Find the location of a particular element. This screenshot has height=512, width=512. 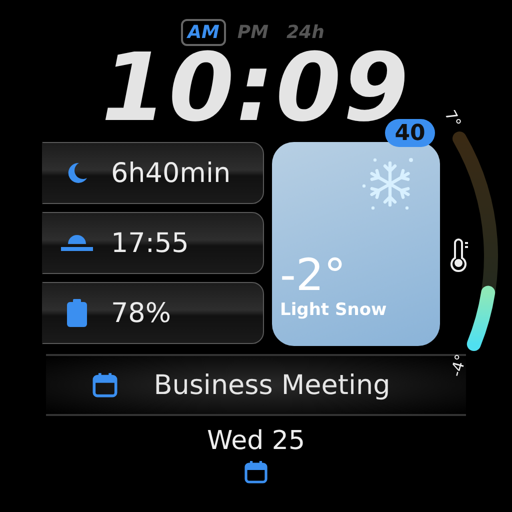

time-format-option: PM is located at coordinates (253, 32).